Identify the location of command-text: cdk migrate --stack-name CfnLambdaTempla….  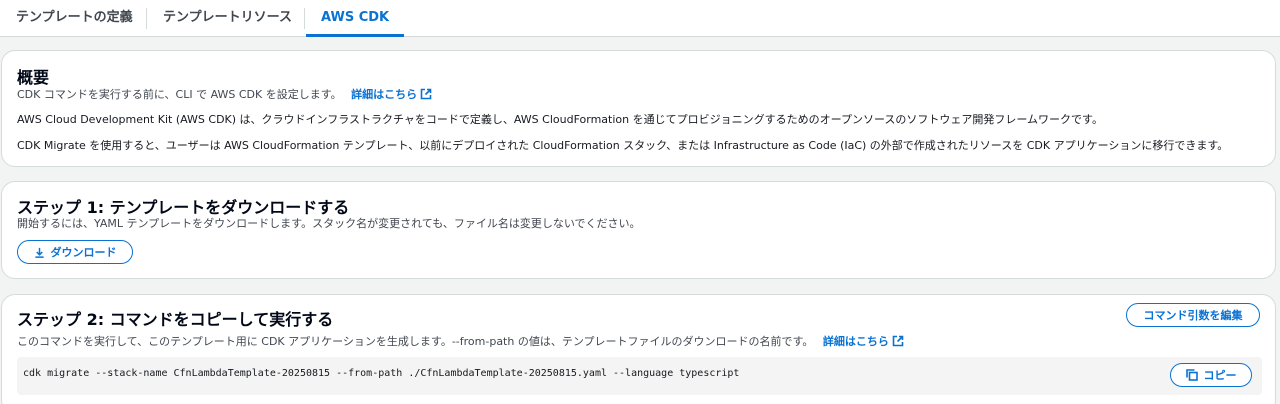
(381, 373).